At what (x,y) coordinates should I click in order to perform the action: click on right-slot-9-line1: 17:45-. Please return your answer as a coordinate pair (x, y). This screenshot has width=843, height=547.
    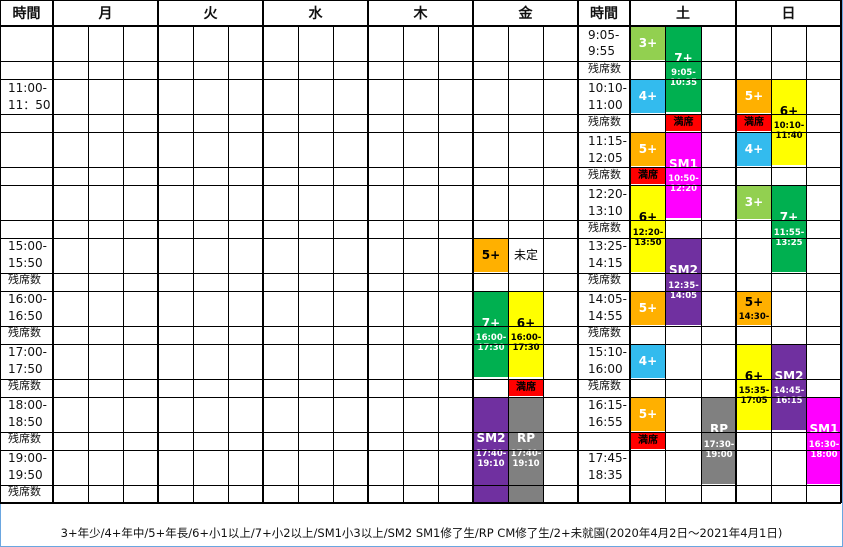
    Looking at the image, I should click on (607, 458).